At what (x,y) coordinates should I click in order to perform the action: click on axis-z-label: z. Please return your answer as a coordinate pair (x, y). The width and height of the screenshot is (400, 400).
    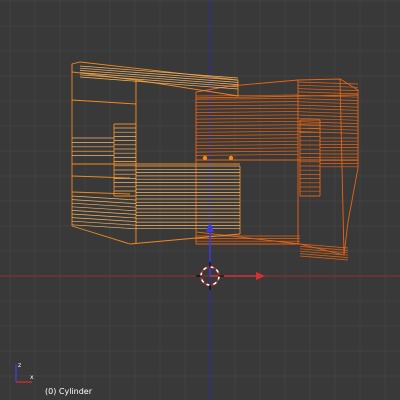
    Looking at the image, I should click on (19, 365).